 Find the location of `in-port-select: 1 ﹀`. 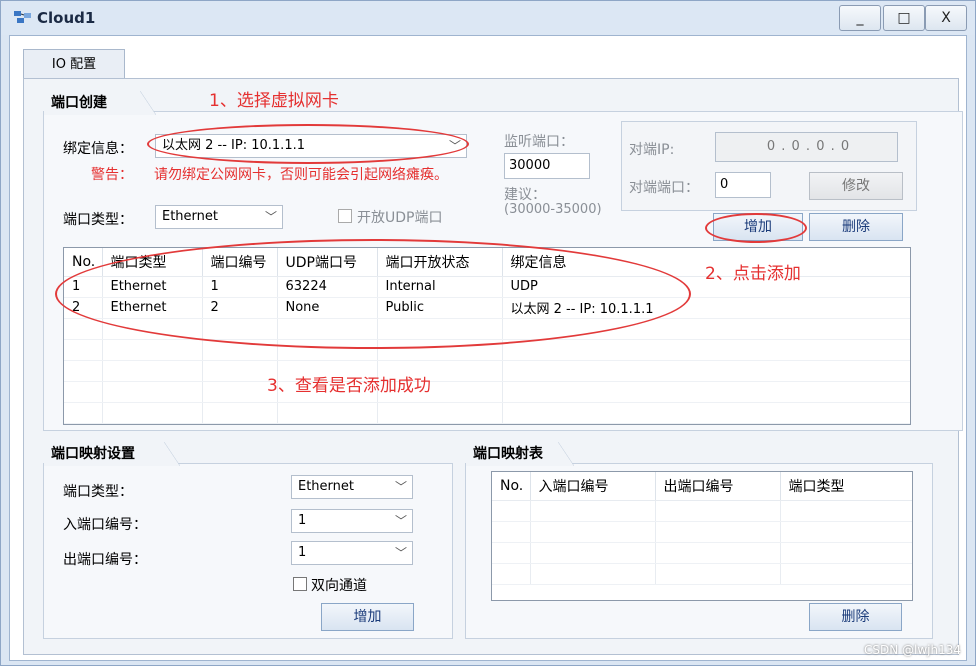

in-port-select: 1 ﹀ is located at coordinates (352, 521).